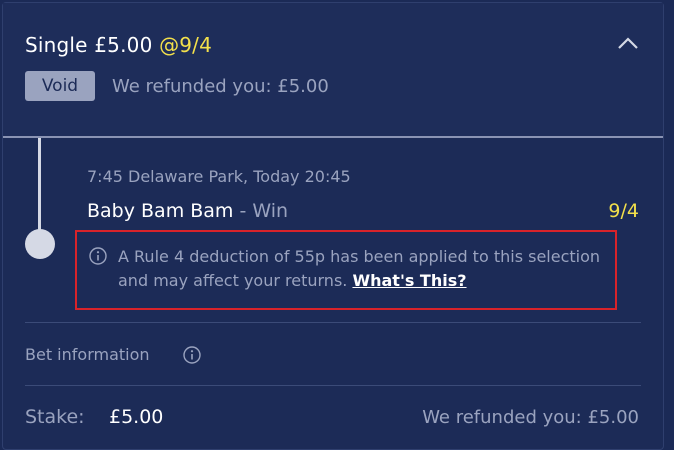 The width and height of the screenshot is (674, 450). What do you see at coordinates (219, 176) in the screenshot?
I see `event-meta: 7:45 Delaware Park, Today 20:45` at bounding box center [219, 176].